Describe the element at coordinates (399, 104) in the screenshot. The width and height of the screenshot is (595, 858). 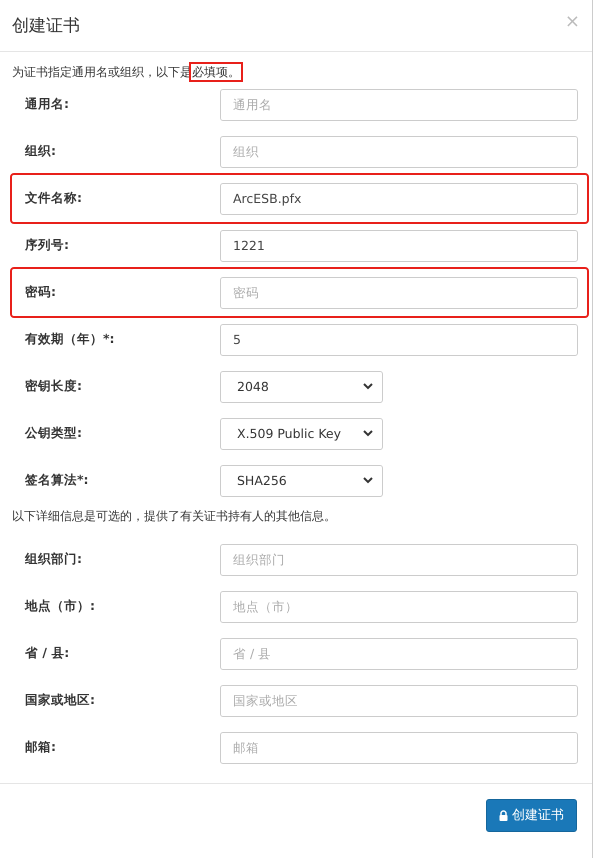
I see `input-field: 通用名` at that location.